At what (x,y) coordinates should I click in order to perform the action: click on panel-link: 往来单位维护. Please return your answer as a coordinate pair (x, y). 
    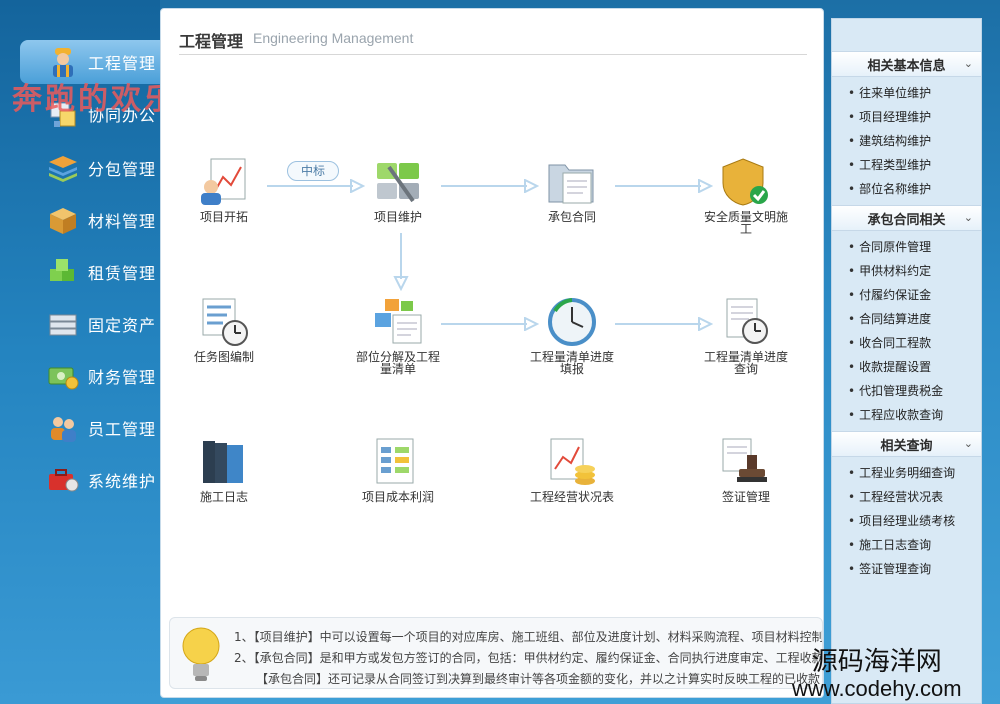
    Looking at the image, I should click on (913, 93).